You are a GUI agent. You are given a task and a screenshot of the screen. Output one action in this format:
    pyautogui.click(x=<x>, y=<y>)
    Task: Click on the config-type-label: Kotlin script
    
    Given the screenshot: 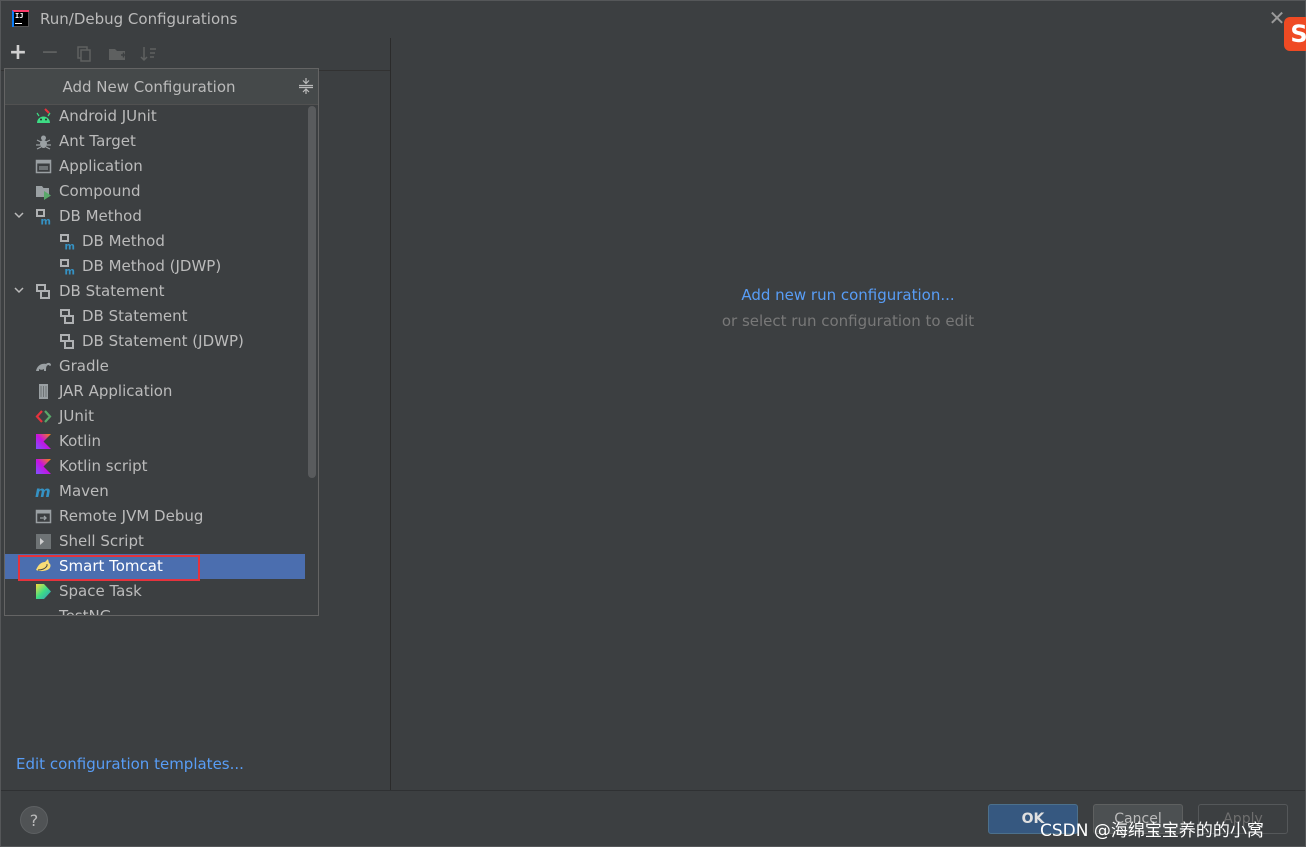 What is the action you would take?
    pyautogui.click(x=103, y=466)
    